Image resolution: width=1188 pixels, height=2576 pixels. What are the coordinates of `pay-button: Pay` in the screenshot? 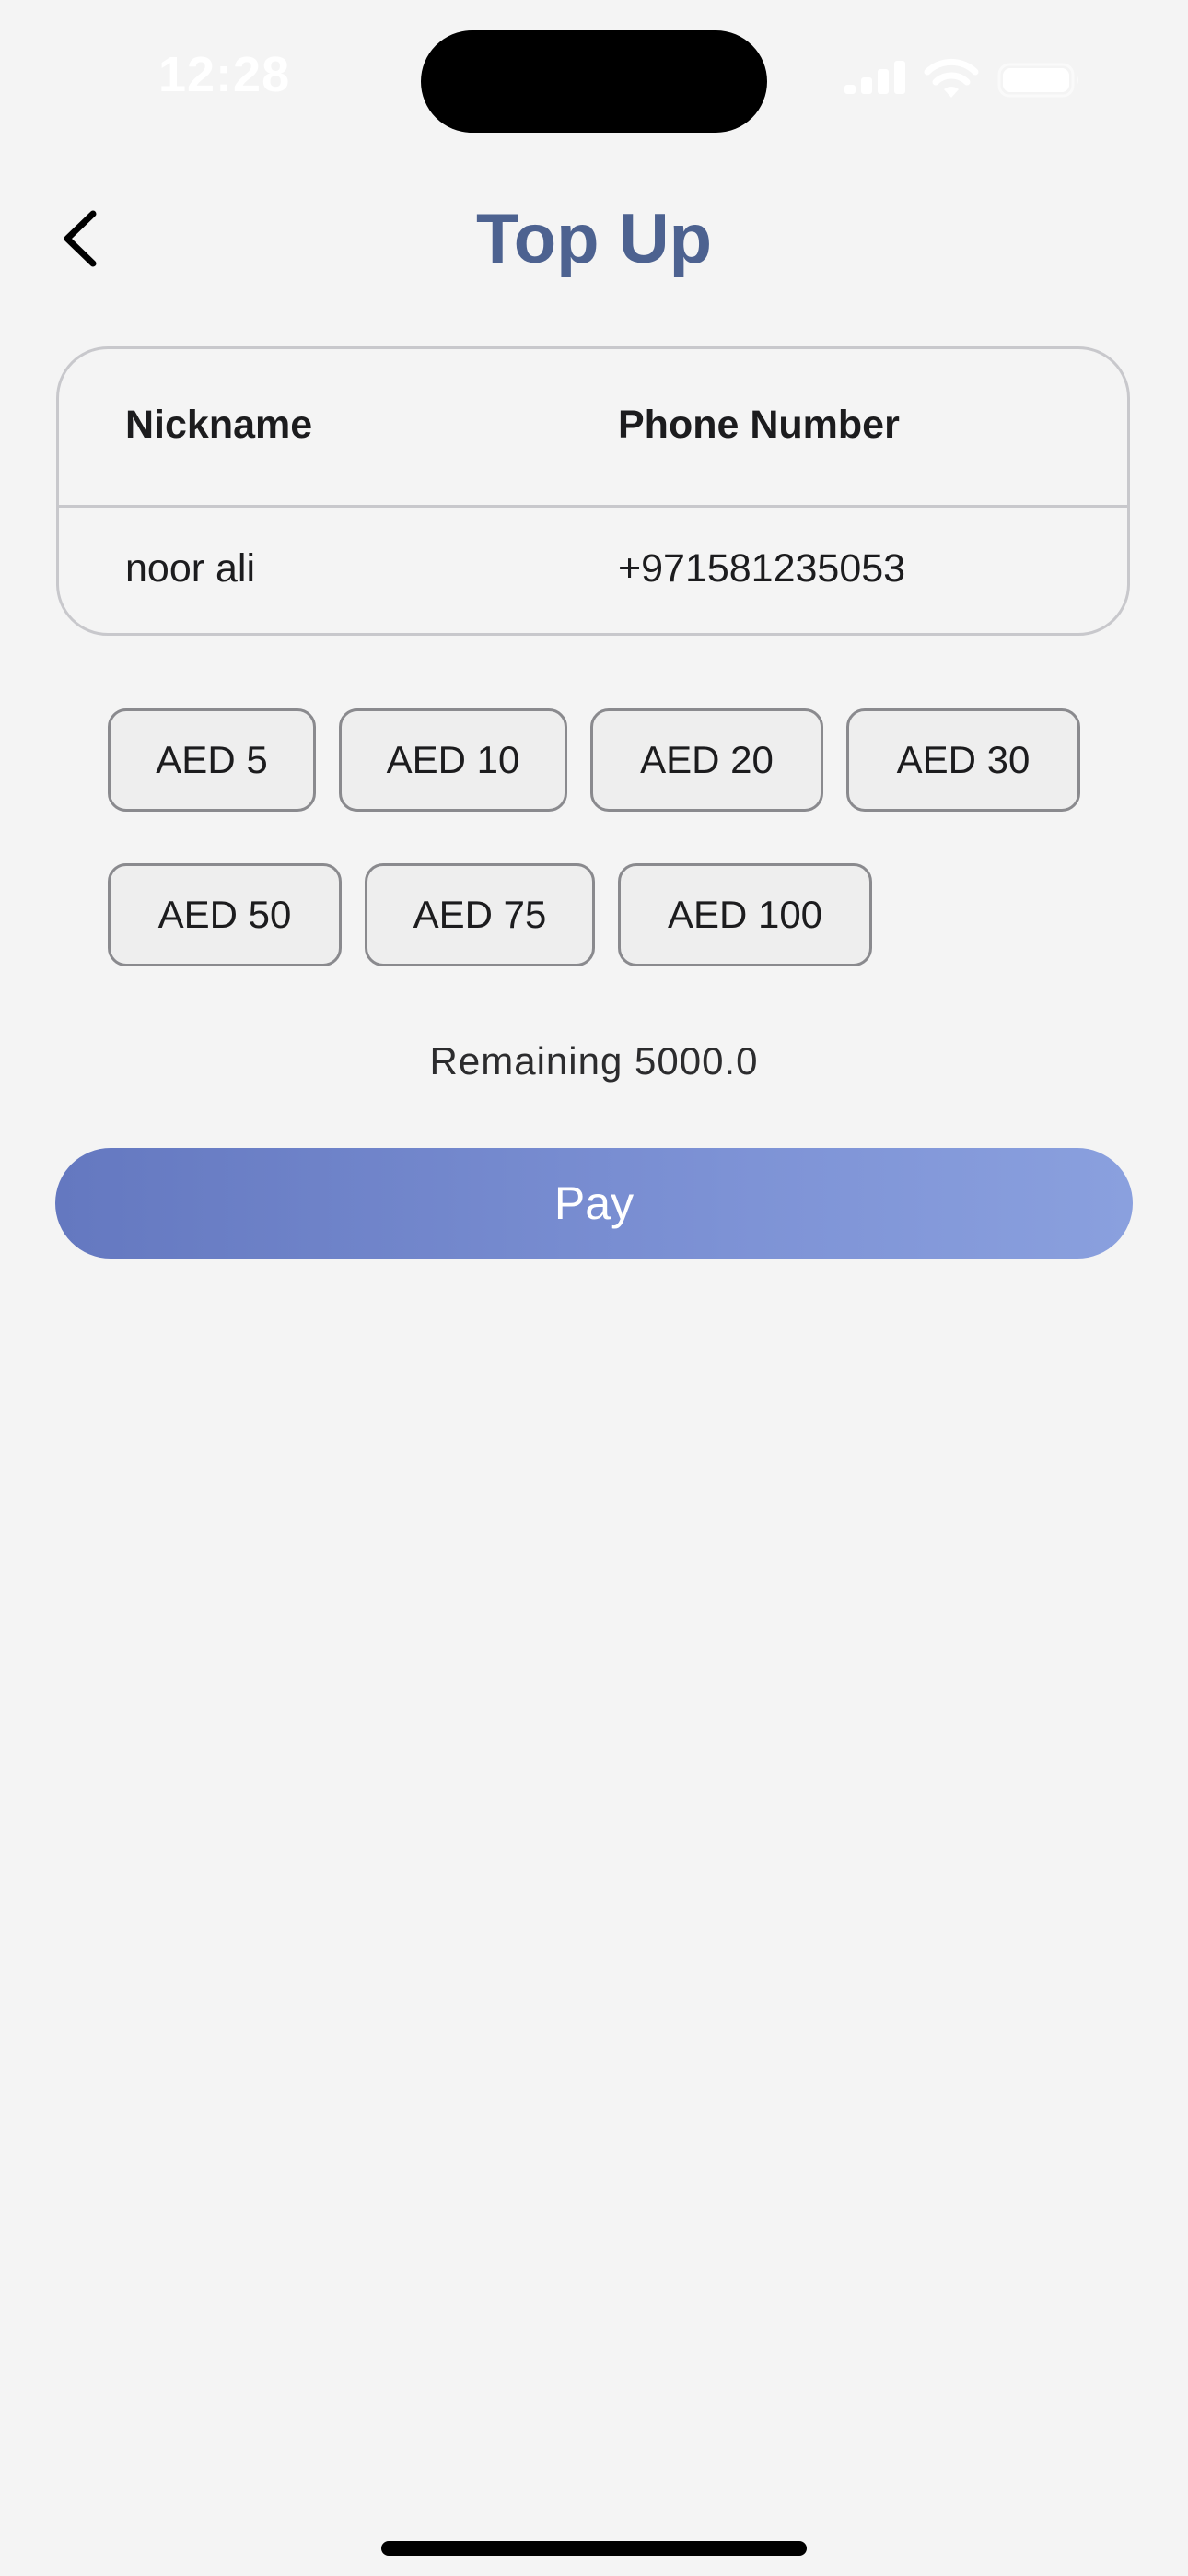 It's located at (594, 1203).